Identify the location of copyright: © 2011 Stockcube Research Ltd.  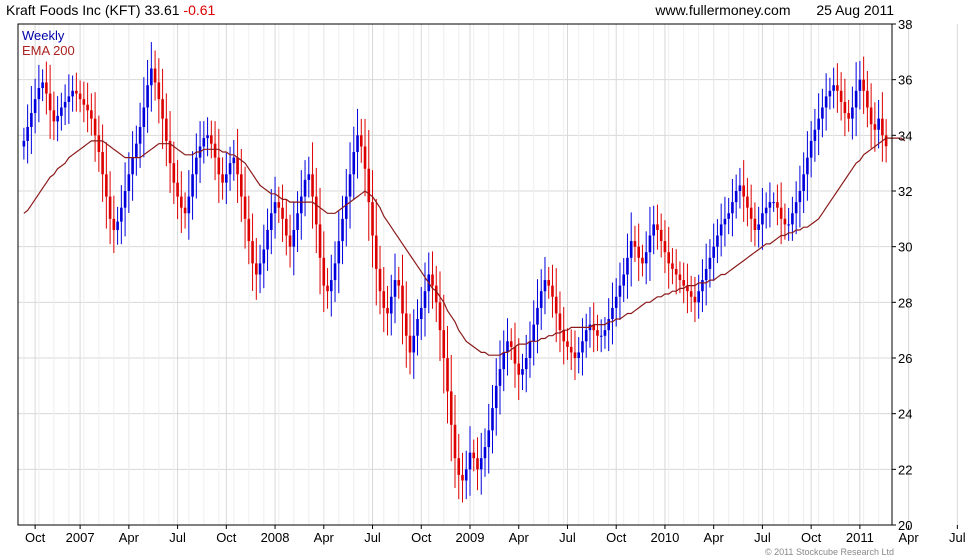
(829, 552).